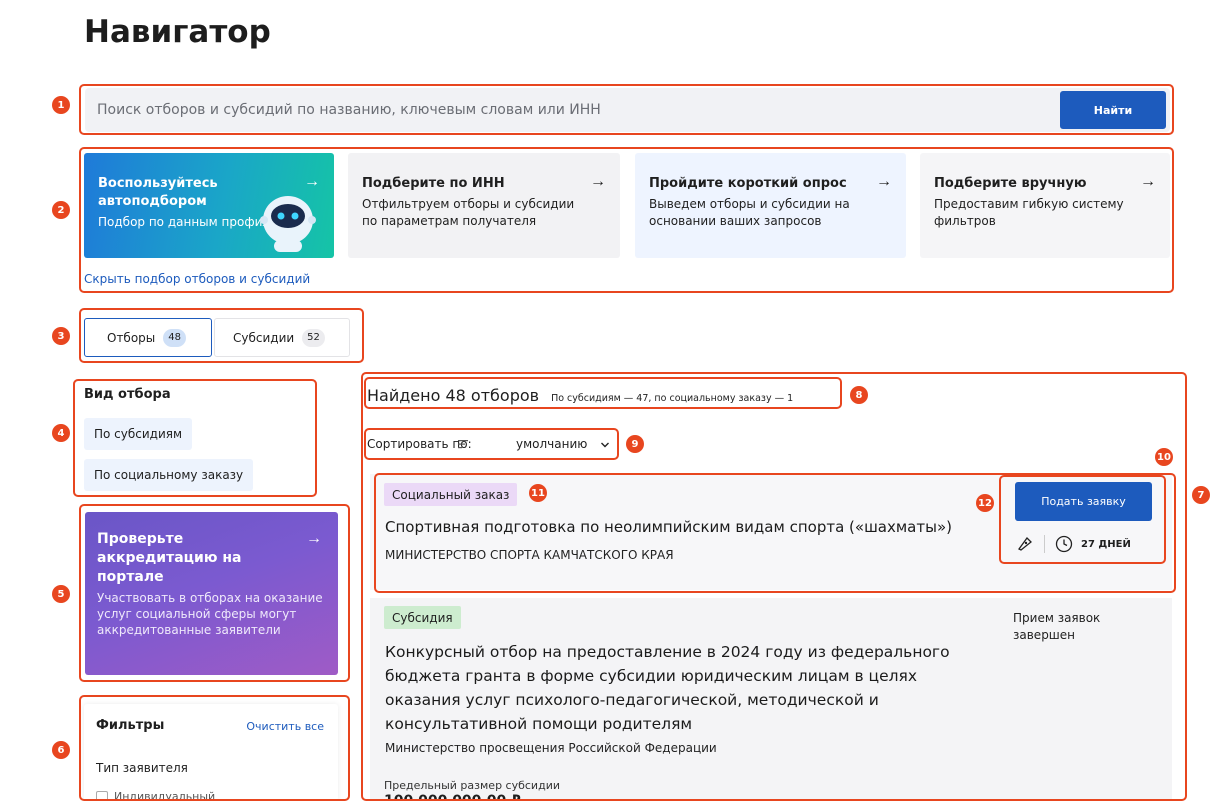 Image resolution: width=1213 pixels, height=801 pixels. Describe the element at coordinates (221, 335) in the screenshot. I see `highlight-box-tabs` at that location.